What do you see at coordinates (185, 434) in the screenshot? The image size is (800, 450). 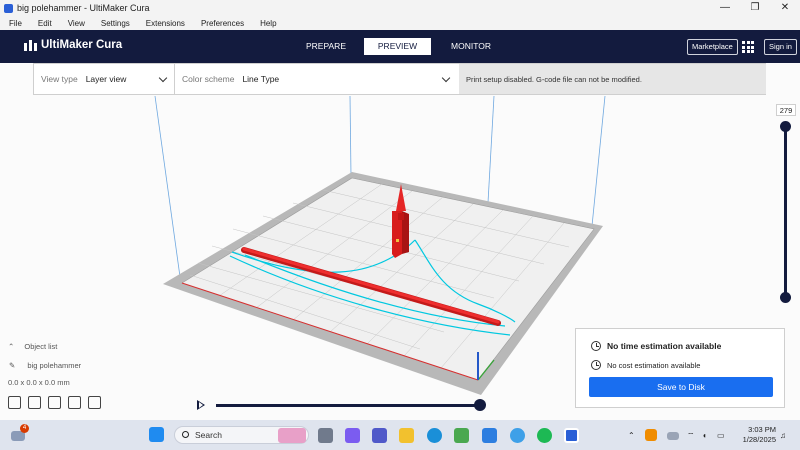 I see `search-icon` at bounding box center [185, 434].